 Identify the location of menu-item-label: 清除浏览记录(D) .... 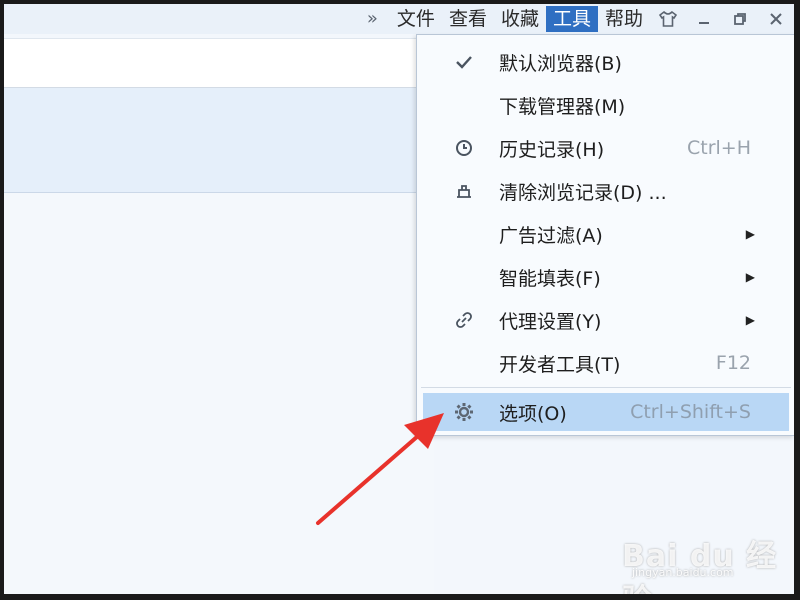
(583, 192).